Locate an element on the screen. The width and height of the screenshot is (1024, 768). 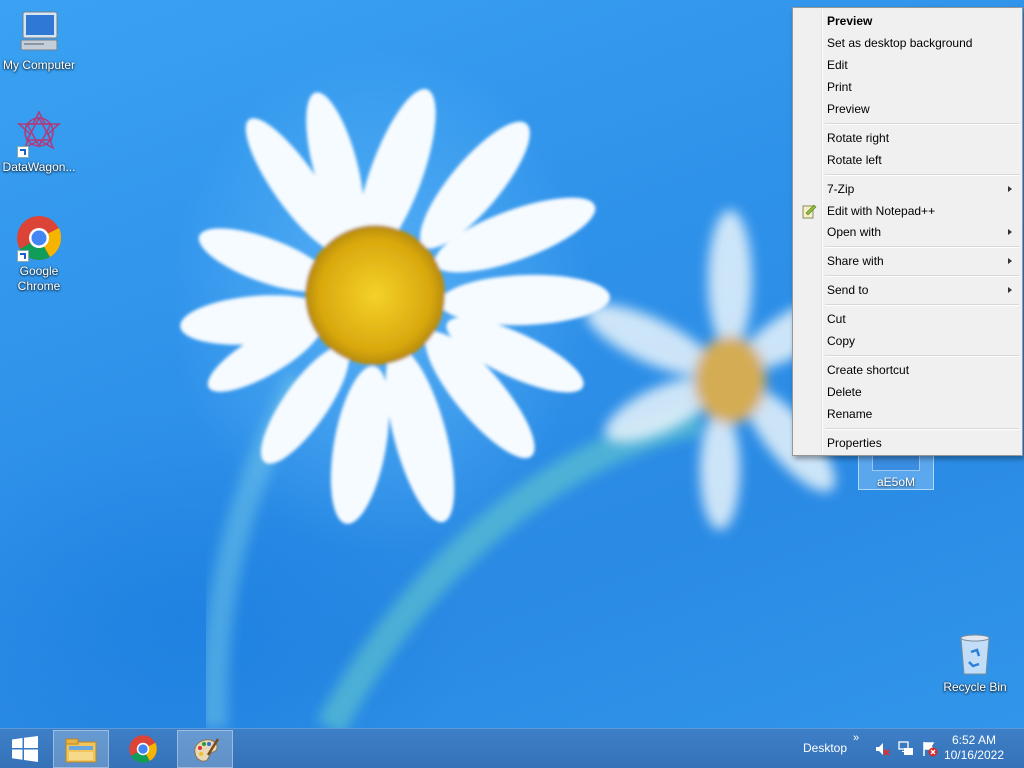
selected-file-label: aE5oM is located at coordinates (896, 482).